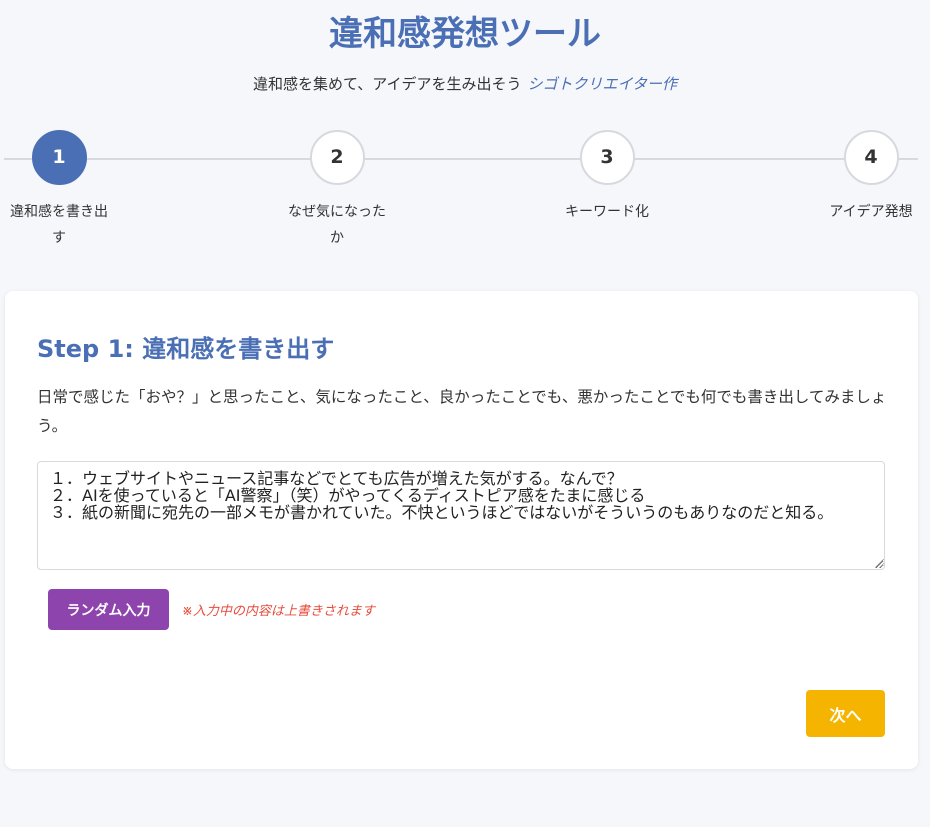 This screenshot has width=930, height=827. Describe the element at coordinates (465, 190) in the screenshot. I see `step-progress: 1 違和感を書き出す 2 なぜ気になったか 3 キーワード化 4 アイデア発想` at that location.